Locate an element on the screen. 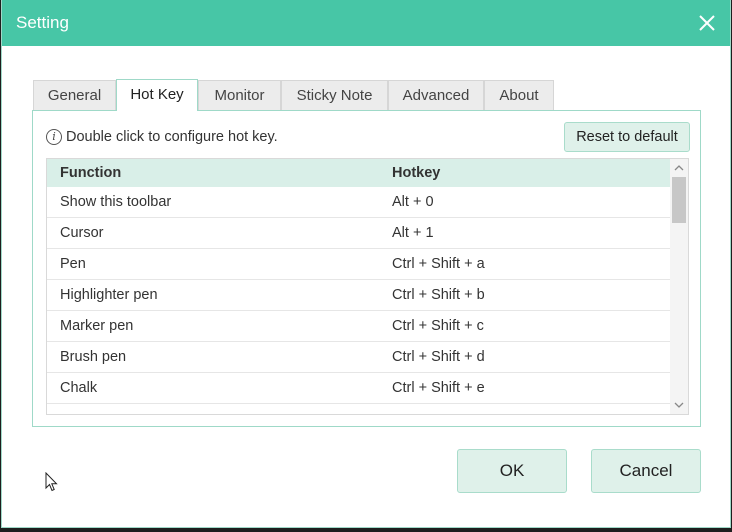 The image size is (732, 532). reset-to-default-button: Reset to default is located at coordinates (627, 137).